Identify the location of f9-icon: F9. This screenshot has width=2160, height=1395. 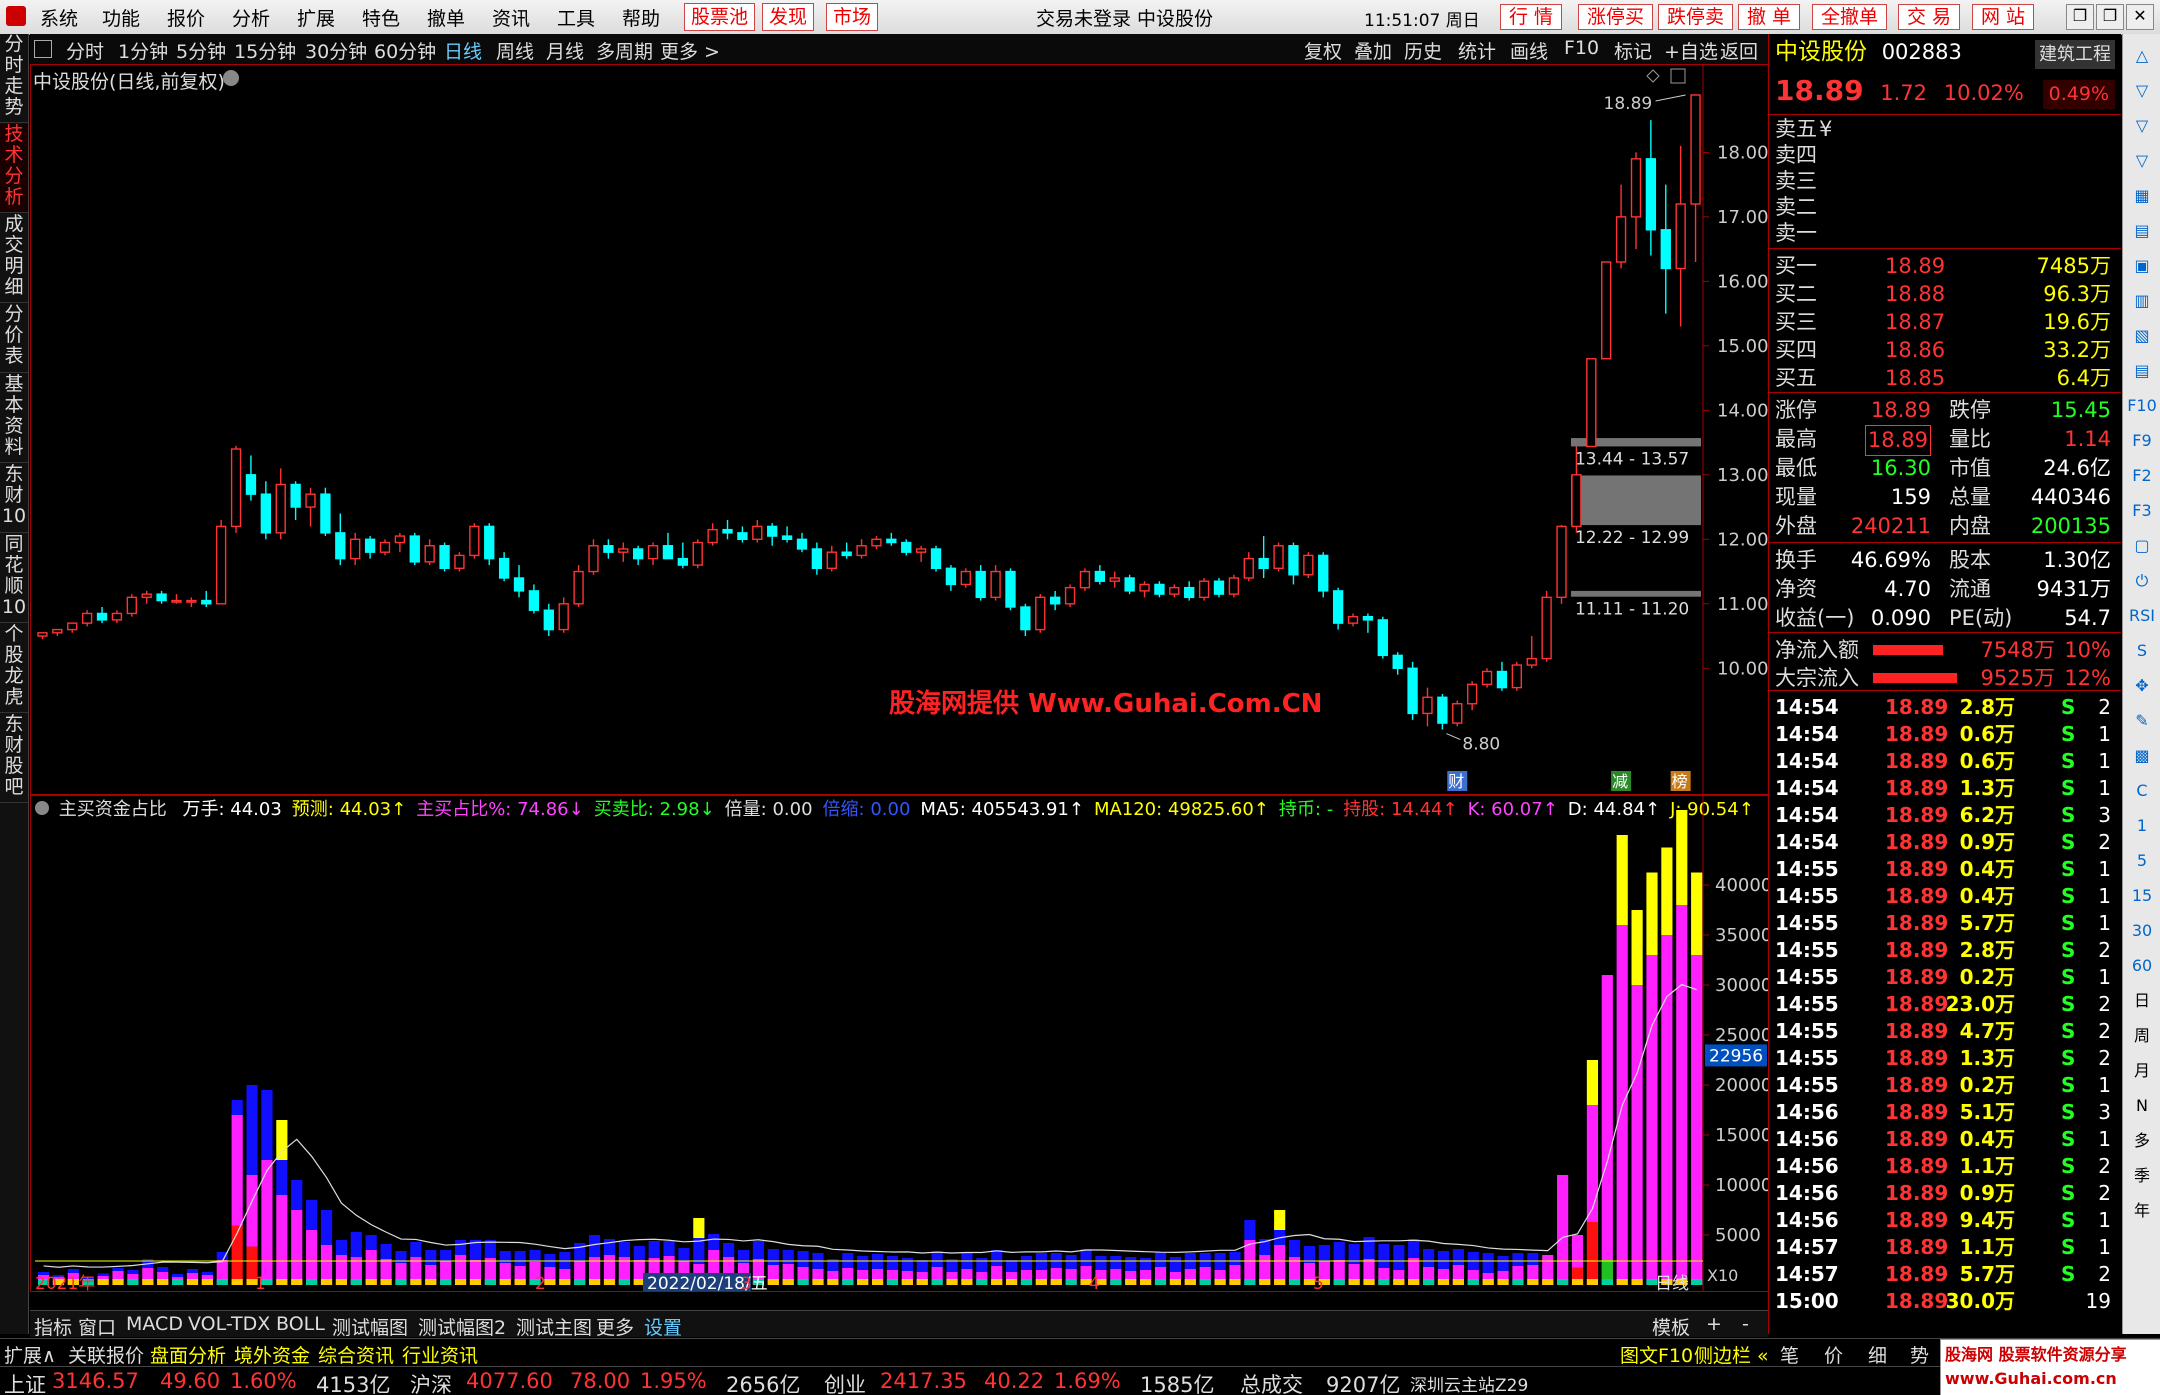
(2142, 441).